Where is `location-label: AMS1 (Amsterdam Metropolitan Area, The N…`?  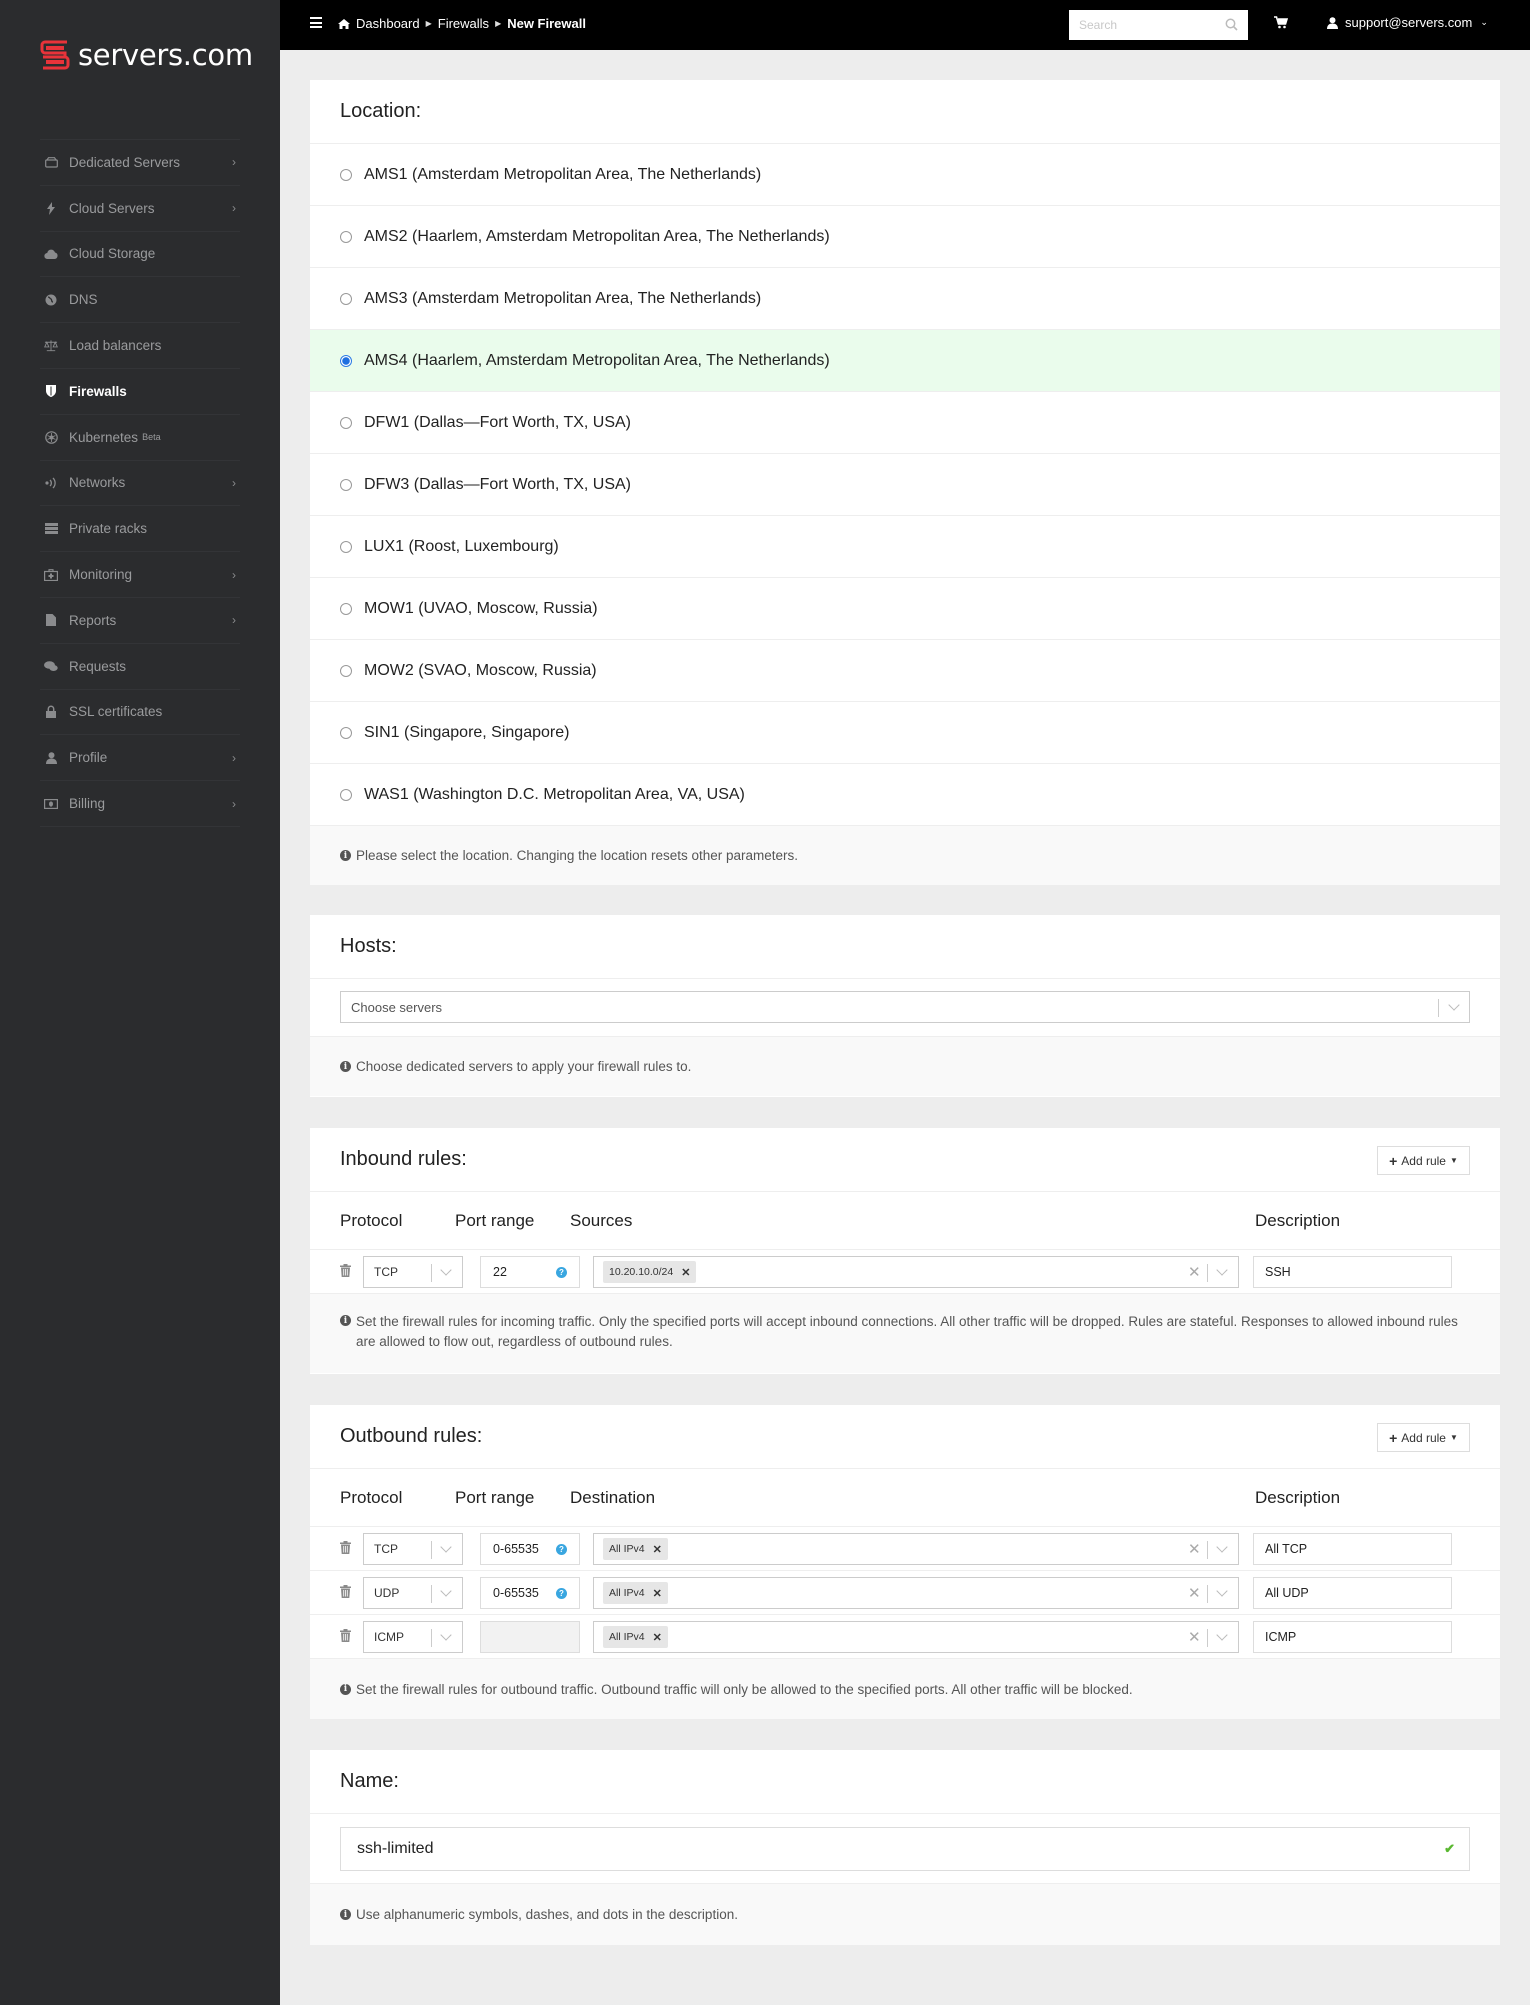
location-label: AMS1 (Amsterdam Metropolitan Area, The N… is located at coordinates (563, 174).